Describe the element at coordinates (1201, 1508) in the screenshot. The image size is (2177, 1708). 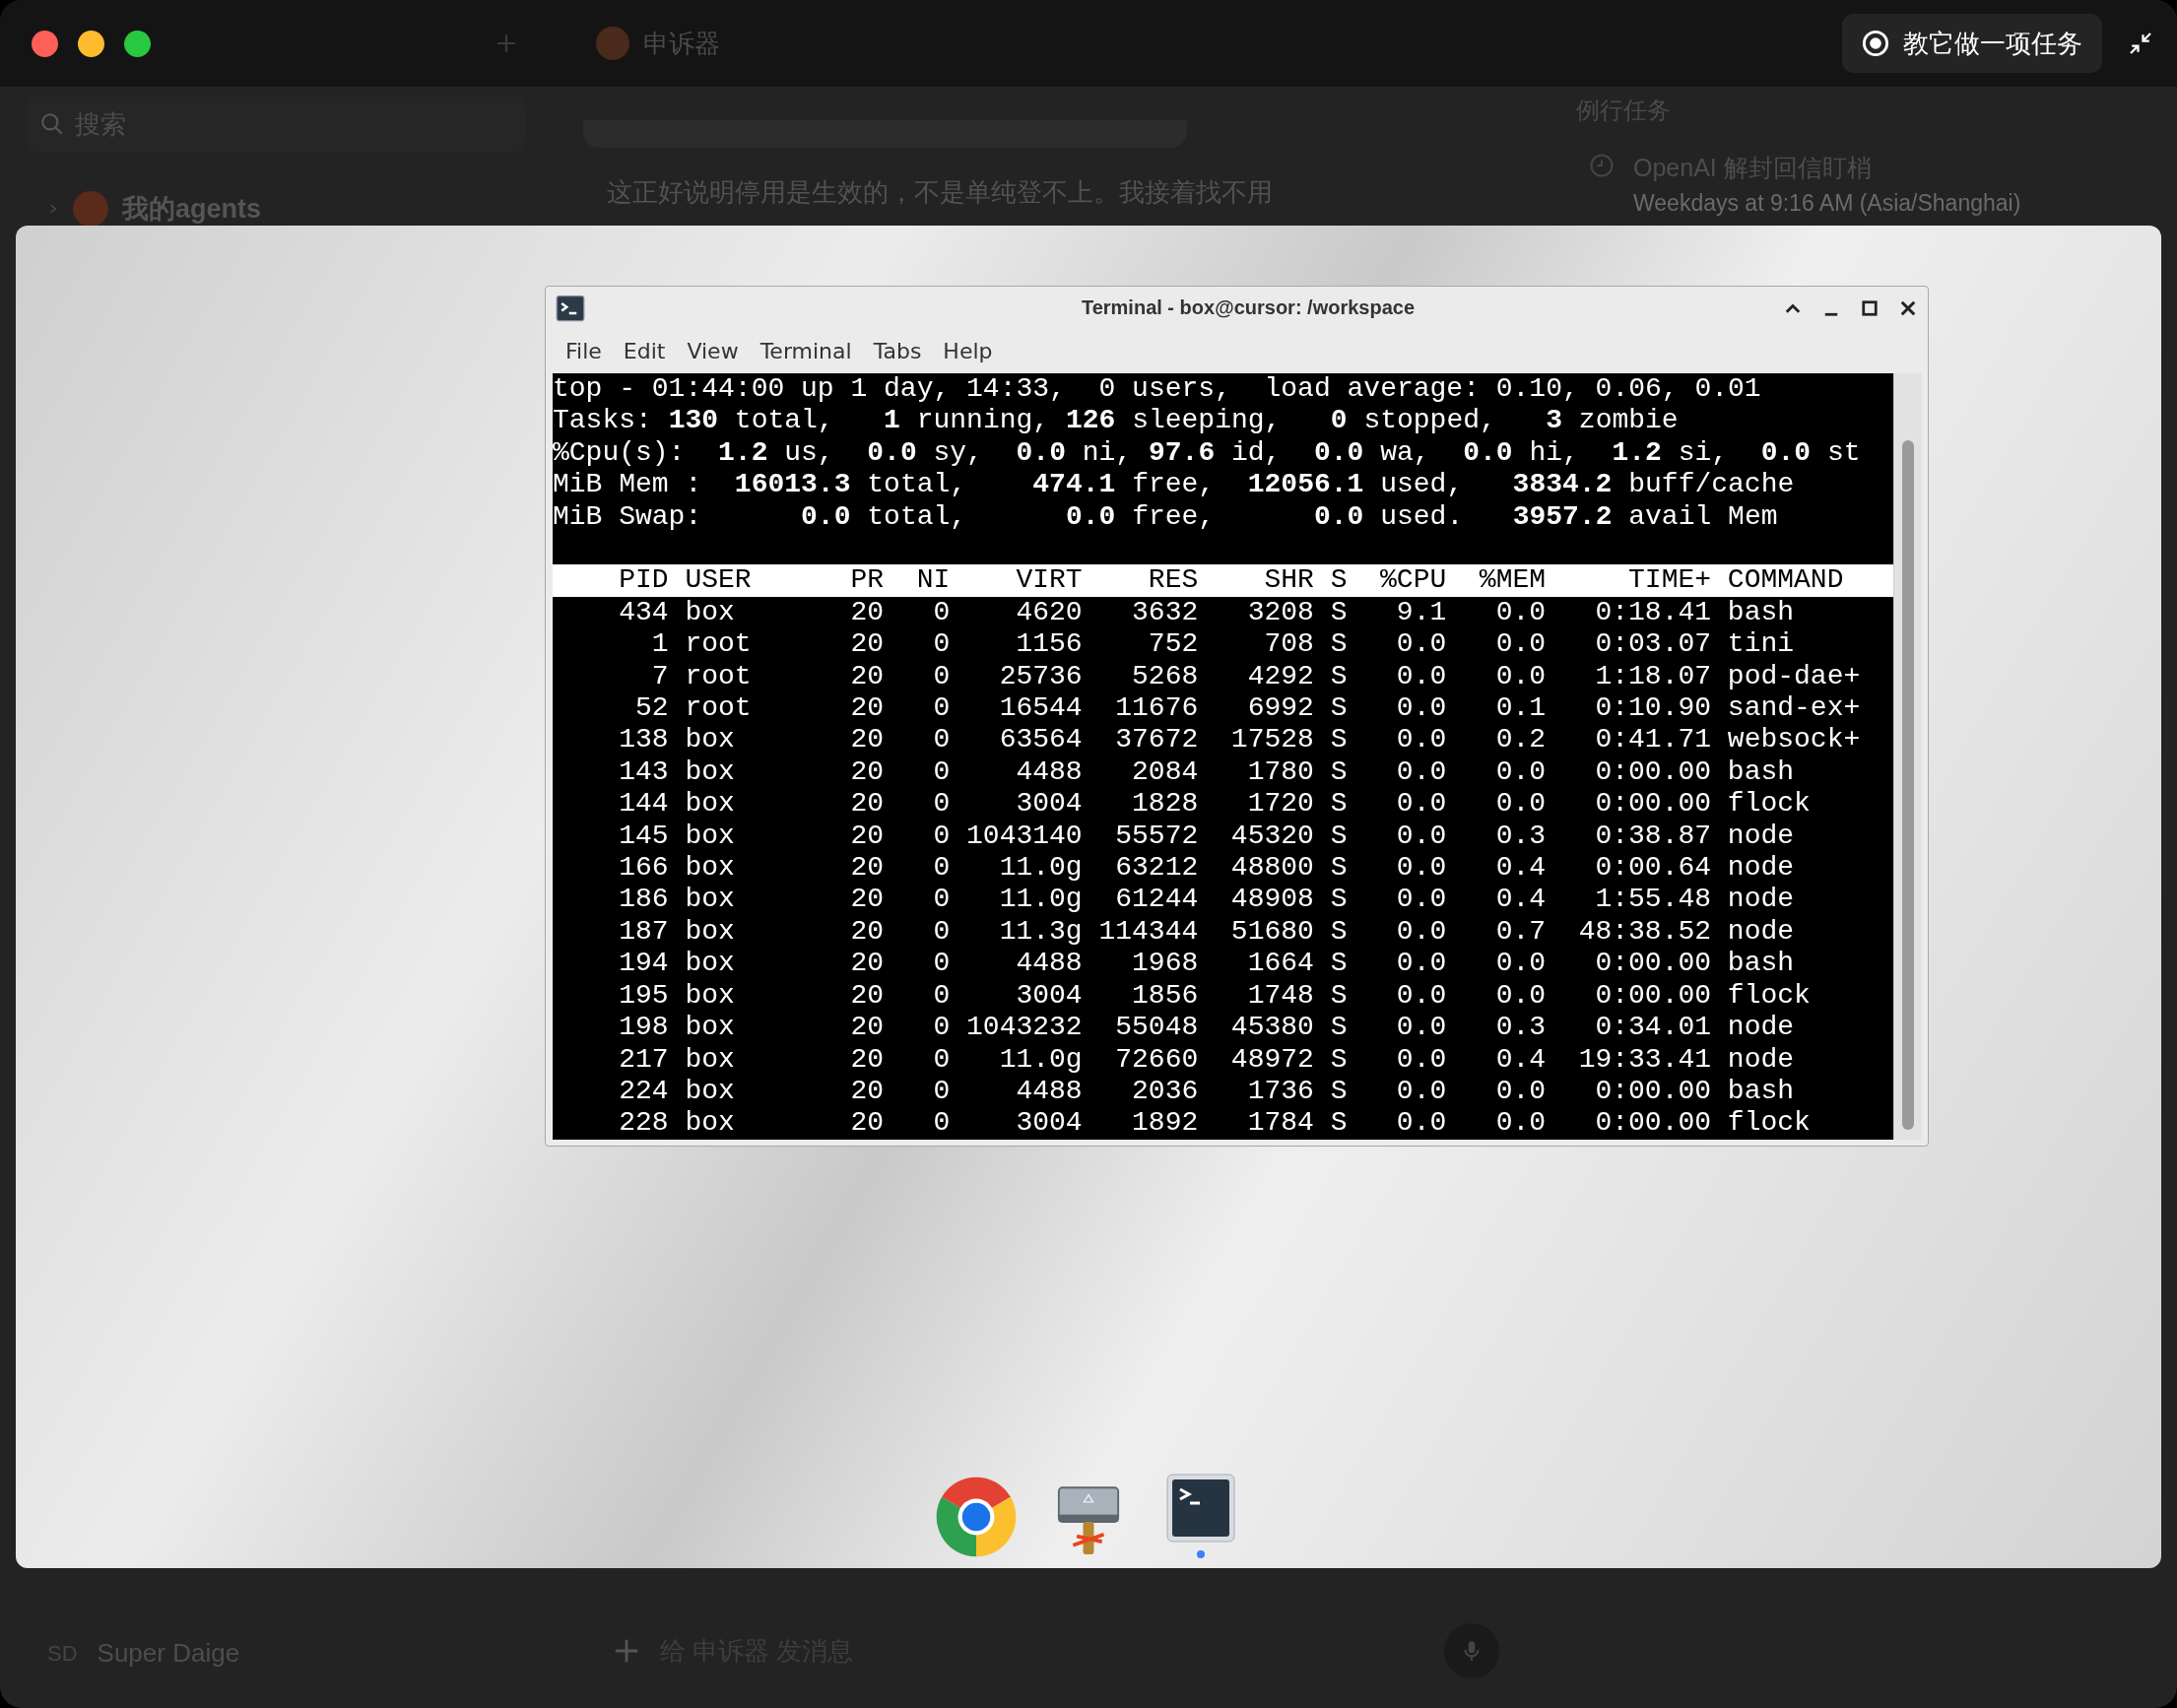
I see `terminal-icon` at that location.